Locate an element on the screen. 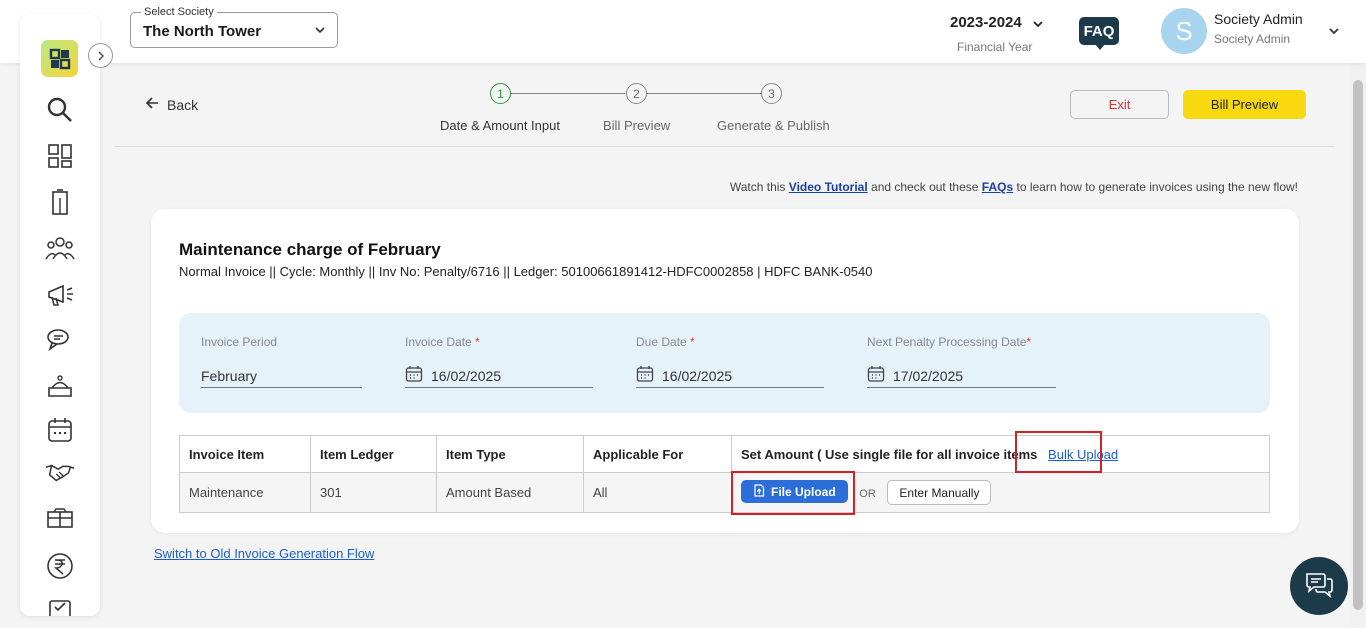  bill-preview-button: Bill Preview is located at coordinates (1244, 104).